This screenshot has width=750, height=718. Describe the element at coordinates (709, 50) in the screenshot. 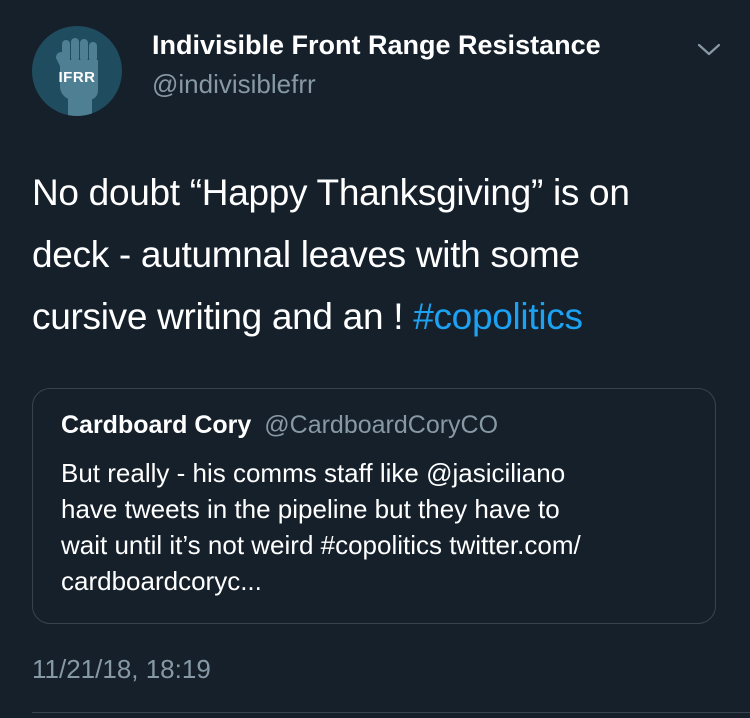

I see `chevron-down-icon` at that location.